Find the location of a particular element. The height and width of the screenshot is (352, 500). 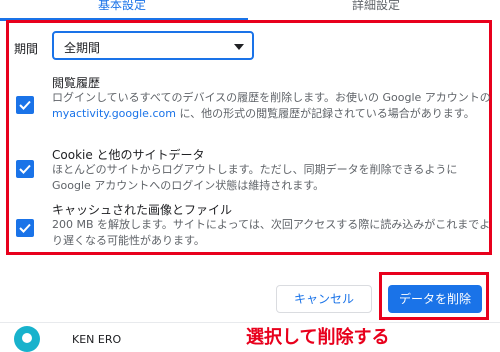

browsing-history-title: 閲覧履歴 is located at coordinates (76, 83).